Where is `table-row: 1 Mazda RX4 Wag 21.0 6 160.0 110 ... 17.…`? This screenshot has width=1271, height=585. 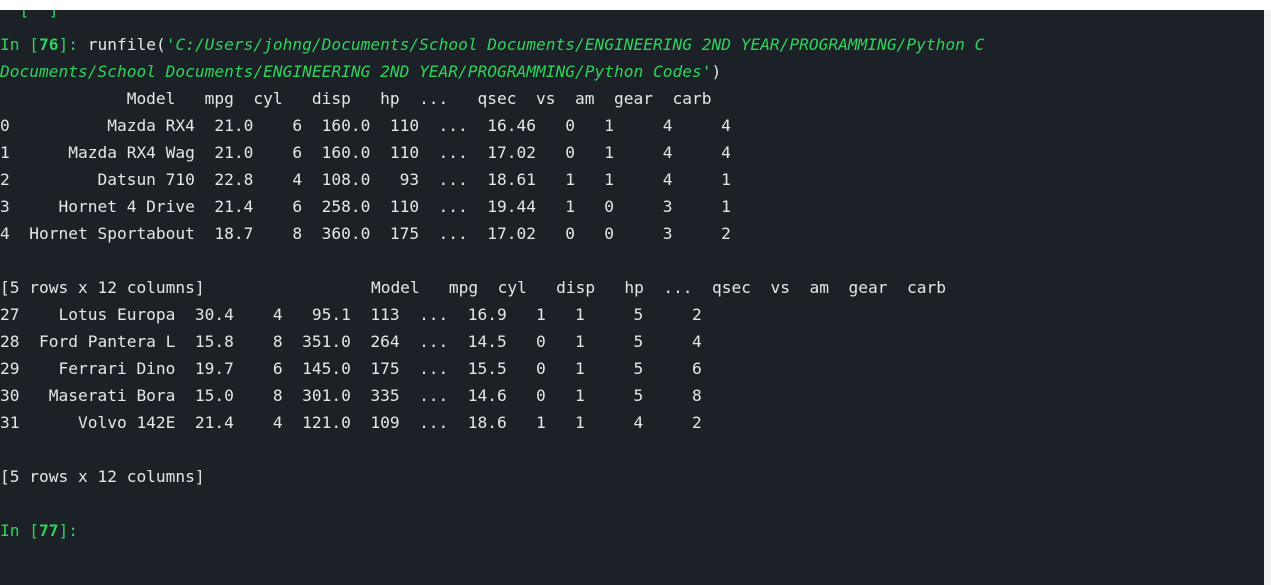
table-row: 1 Mazda RX4 Wag 21.0 6 160.0 110 ... 17.… is located at coordinates (365, 152).